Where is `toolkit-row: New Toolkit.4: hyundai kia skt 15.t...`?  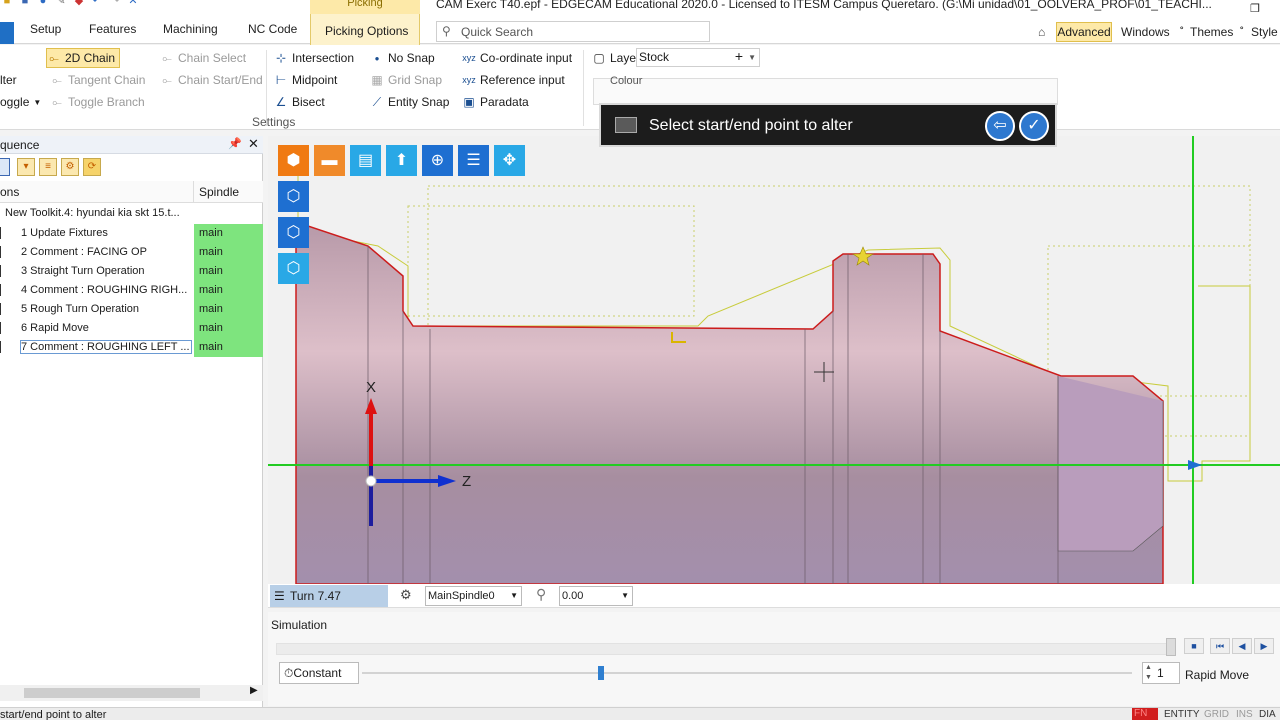
toolkit-row: New Toolkit.4: hyundai kia skt 15.t... is located at coordinates (92, 213).